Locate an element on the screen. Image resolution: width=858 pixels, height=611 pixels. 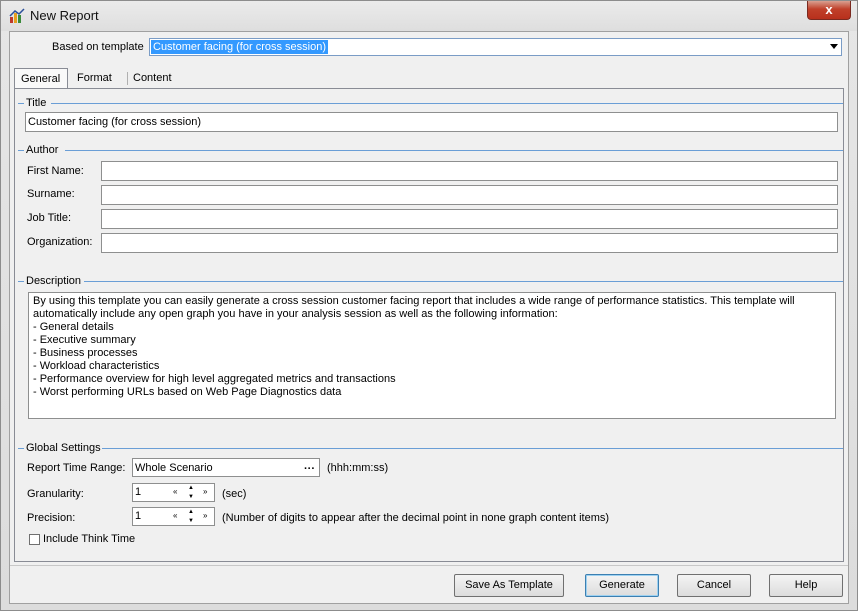
global-settings-group-heading: Global Settings is located at coordinates (429, 448).